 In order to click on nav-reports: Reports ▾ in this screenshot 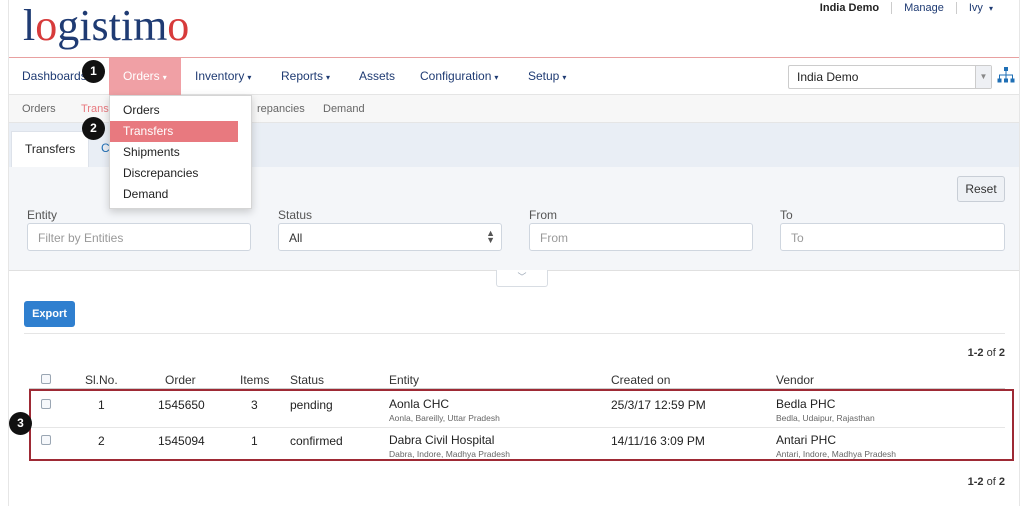, I will do `click(305, 76)`.